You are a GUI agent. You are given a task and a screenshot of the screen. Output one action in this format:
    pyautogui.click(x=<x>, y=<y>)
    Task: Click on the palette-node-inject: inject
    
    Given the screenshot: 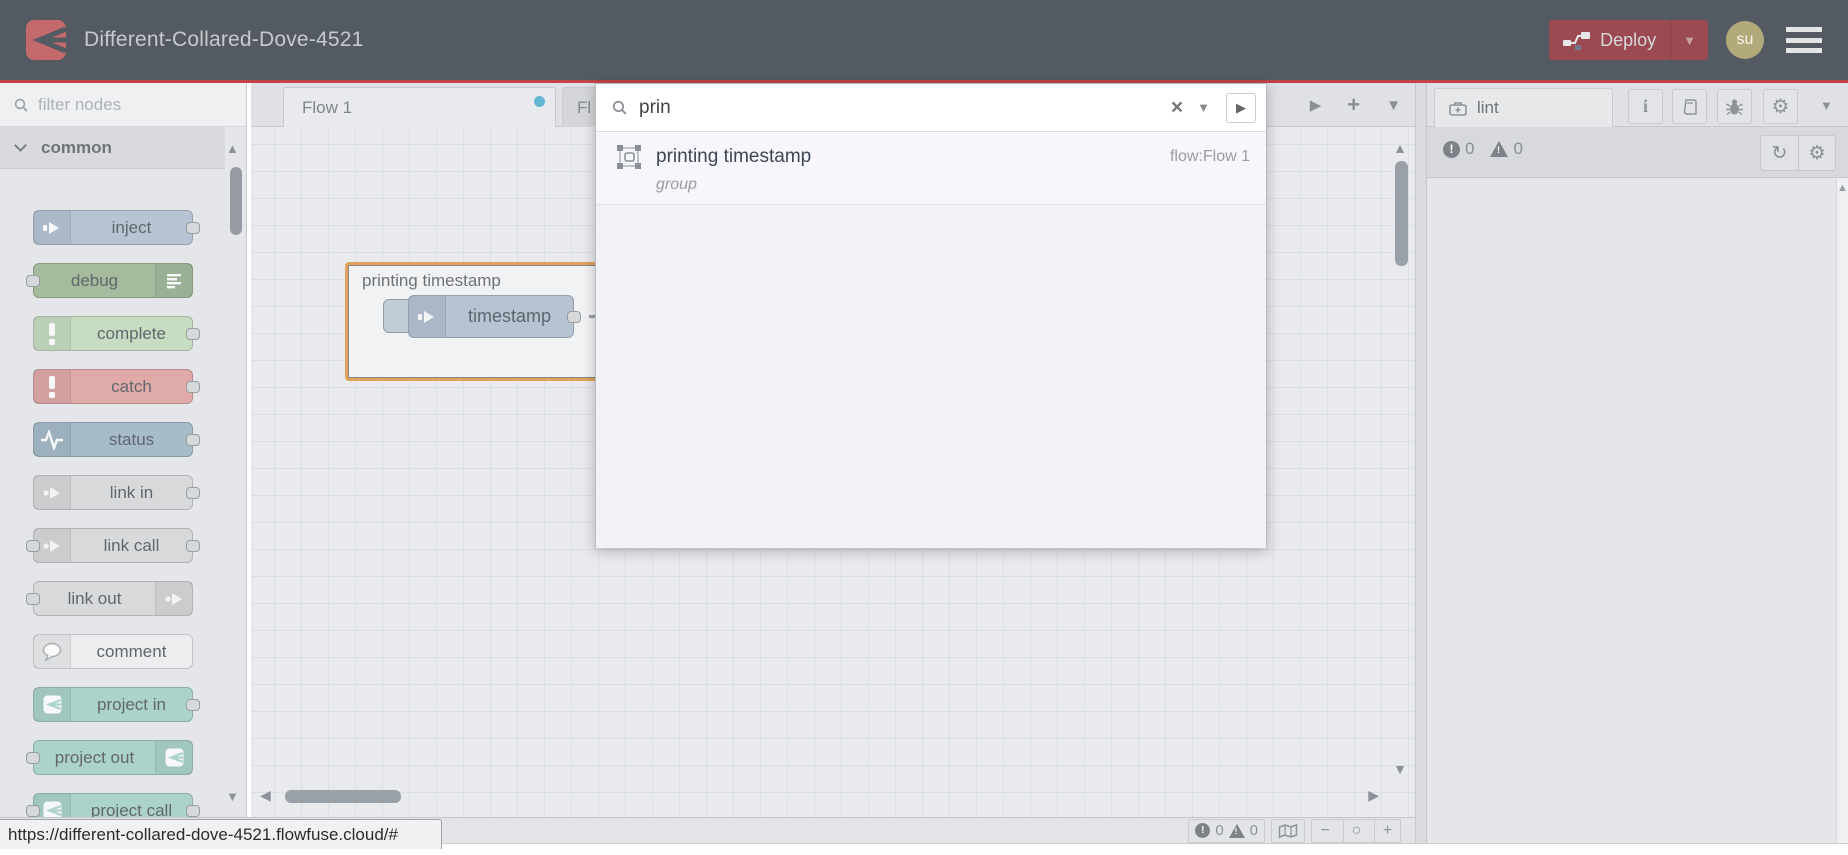 What is the action you would take?
    pyautogui.click(x=116, y=227)
    